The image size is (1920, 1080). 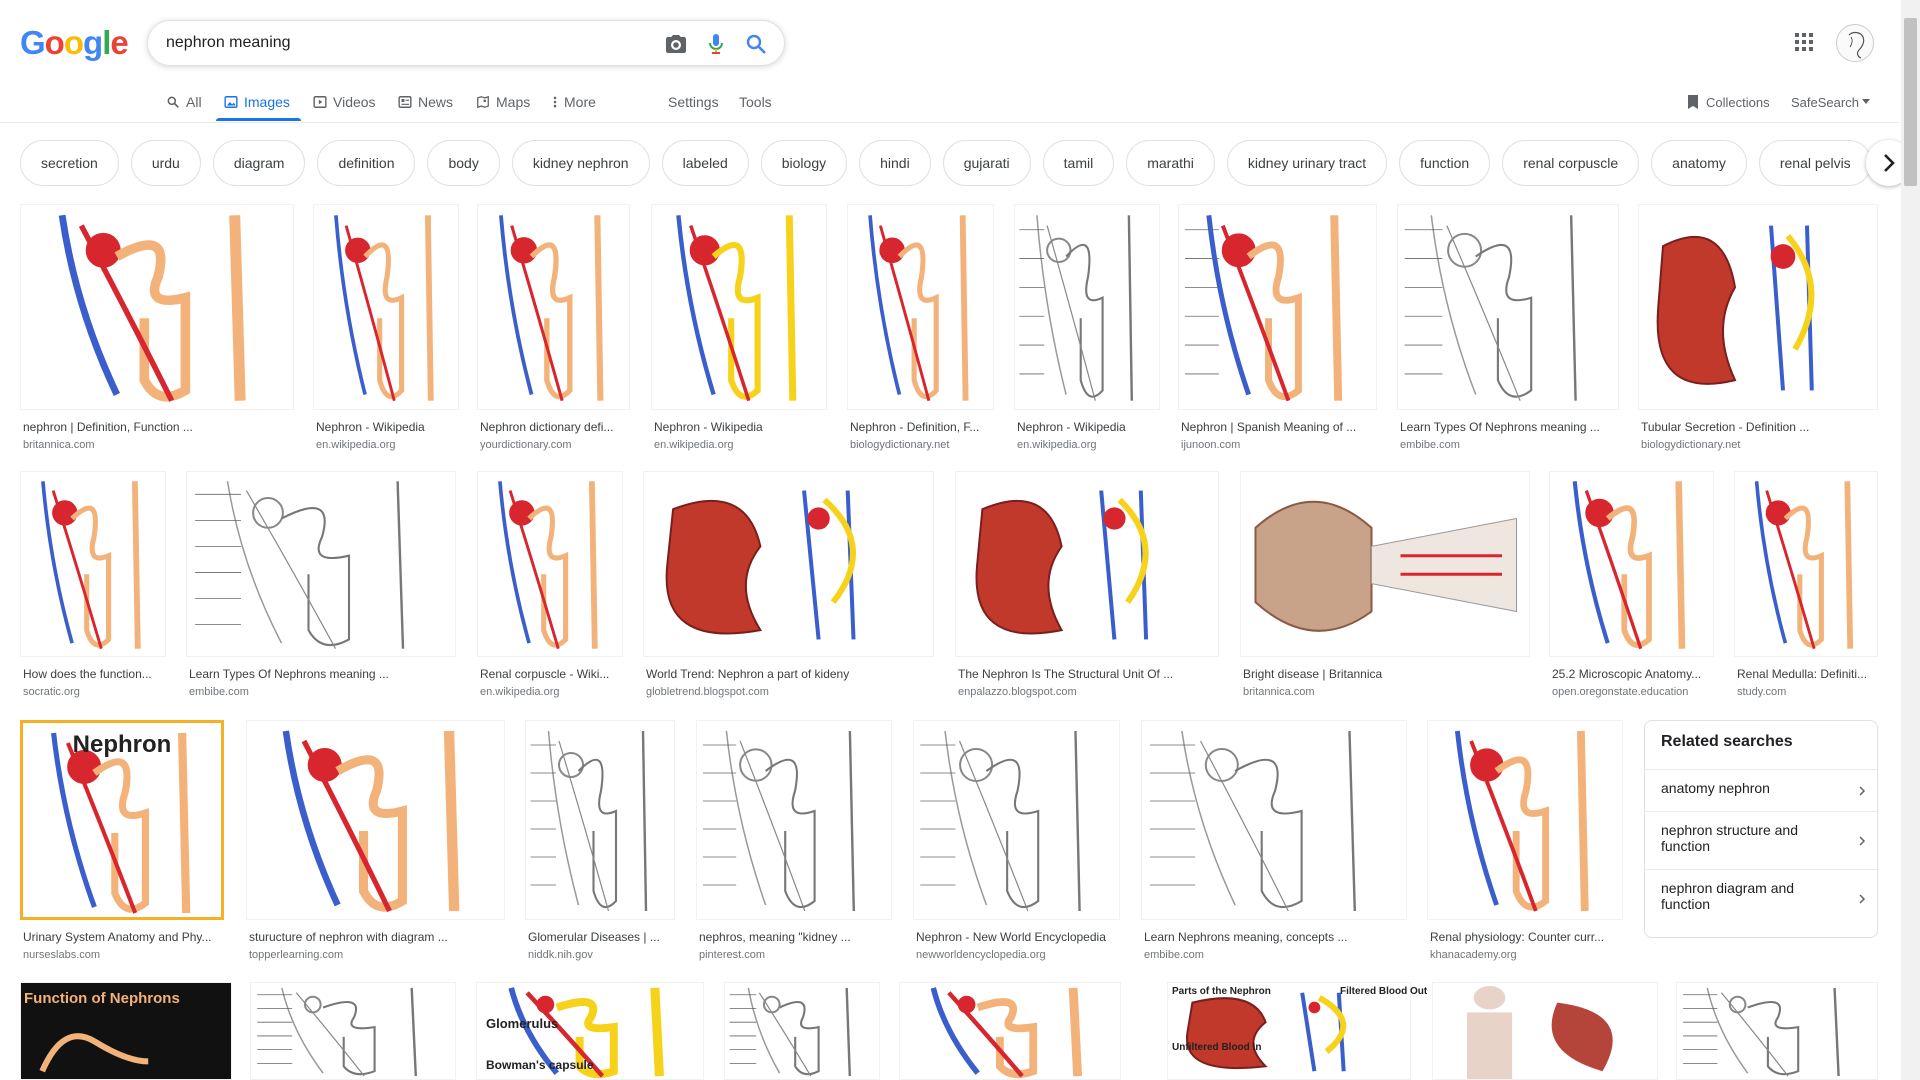 What do you see at coordinates (74, 43) in the screenshot?
I see `google-logo: Google` at bounding box center [74, 43].